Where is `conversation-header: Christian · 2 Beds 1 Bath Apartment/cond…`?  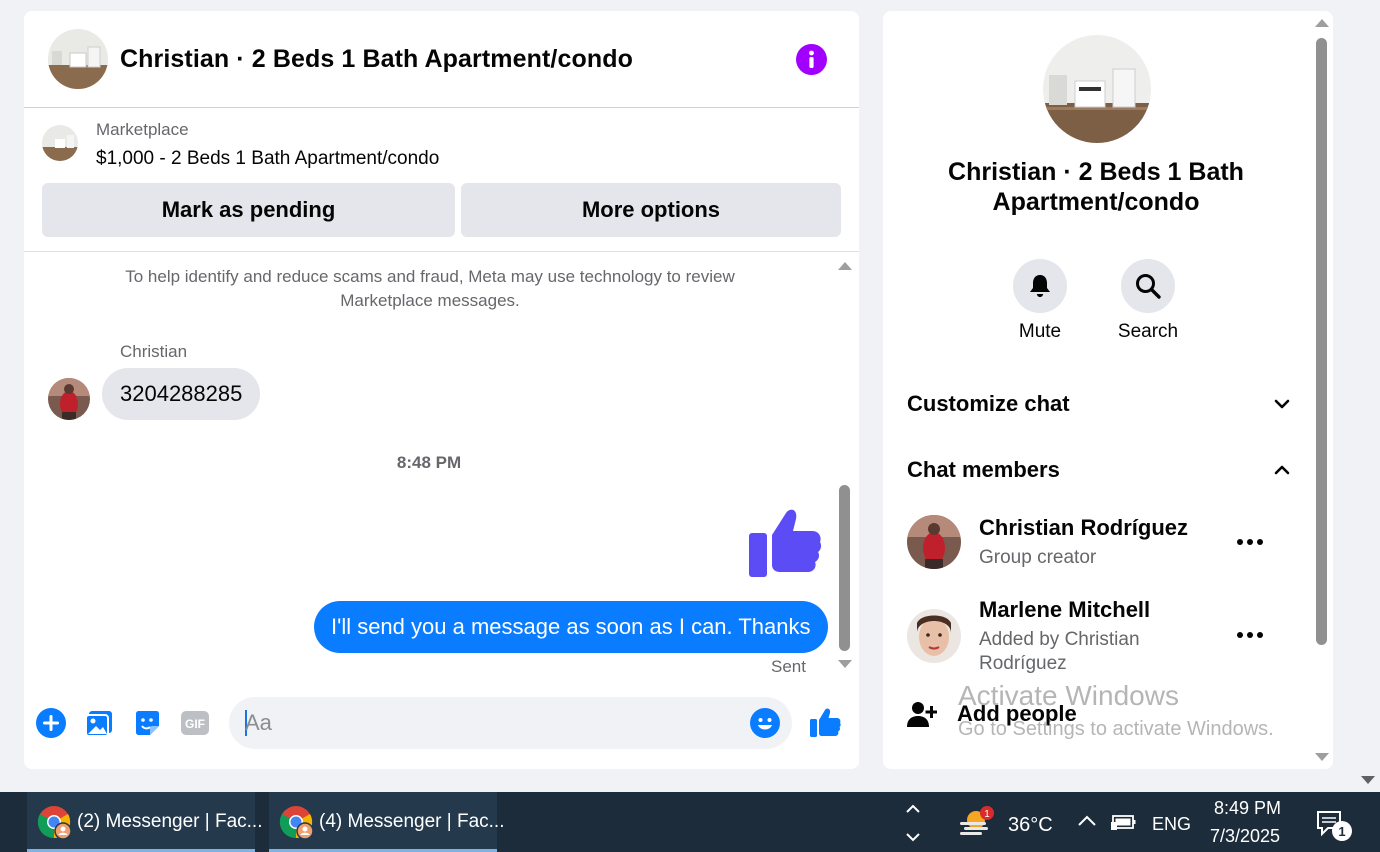 conversation-header: Christian · 2 Beds 1 Bath Apartment/cond… is located at coordinates (441, 59).